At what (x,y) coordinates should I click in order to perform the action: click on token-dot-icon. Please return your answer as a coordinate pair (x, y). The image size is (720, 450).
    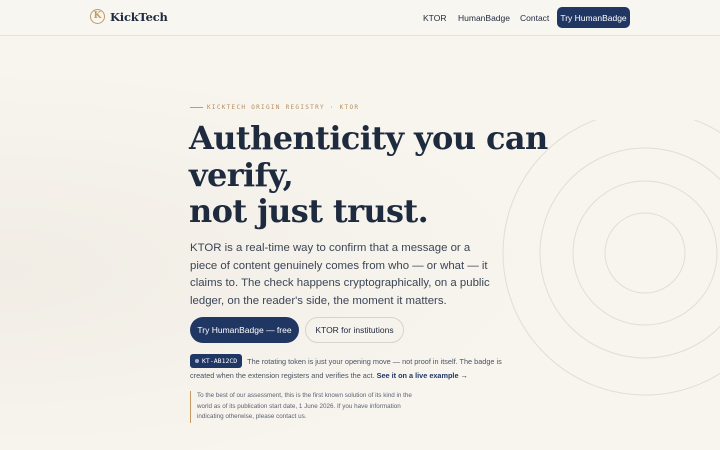
    Looking at the image, I should click on (197, 361).